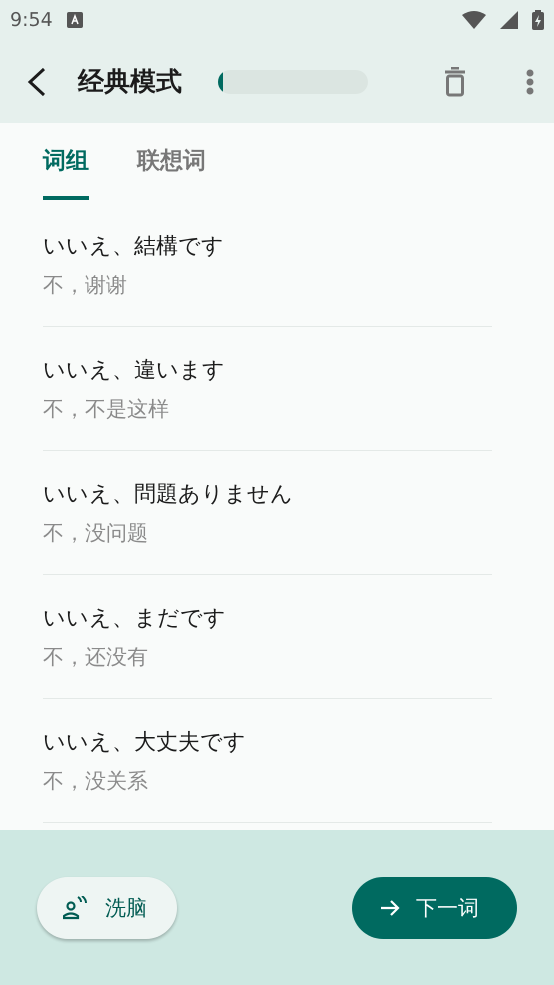 This screenshot has height=985, width=554. I want to click on delete-button, so click(455, 81).